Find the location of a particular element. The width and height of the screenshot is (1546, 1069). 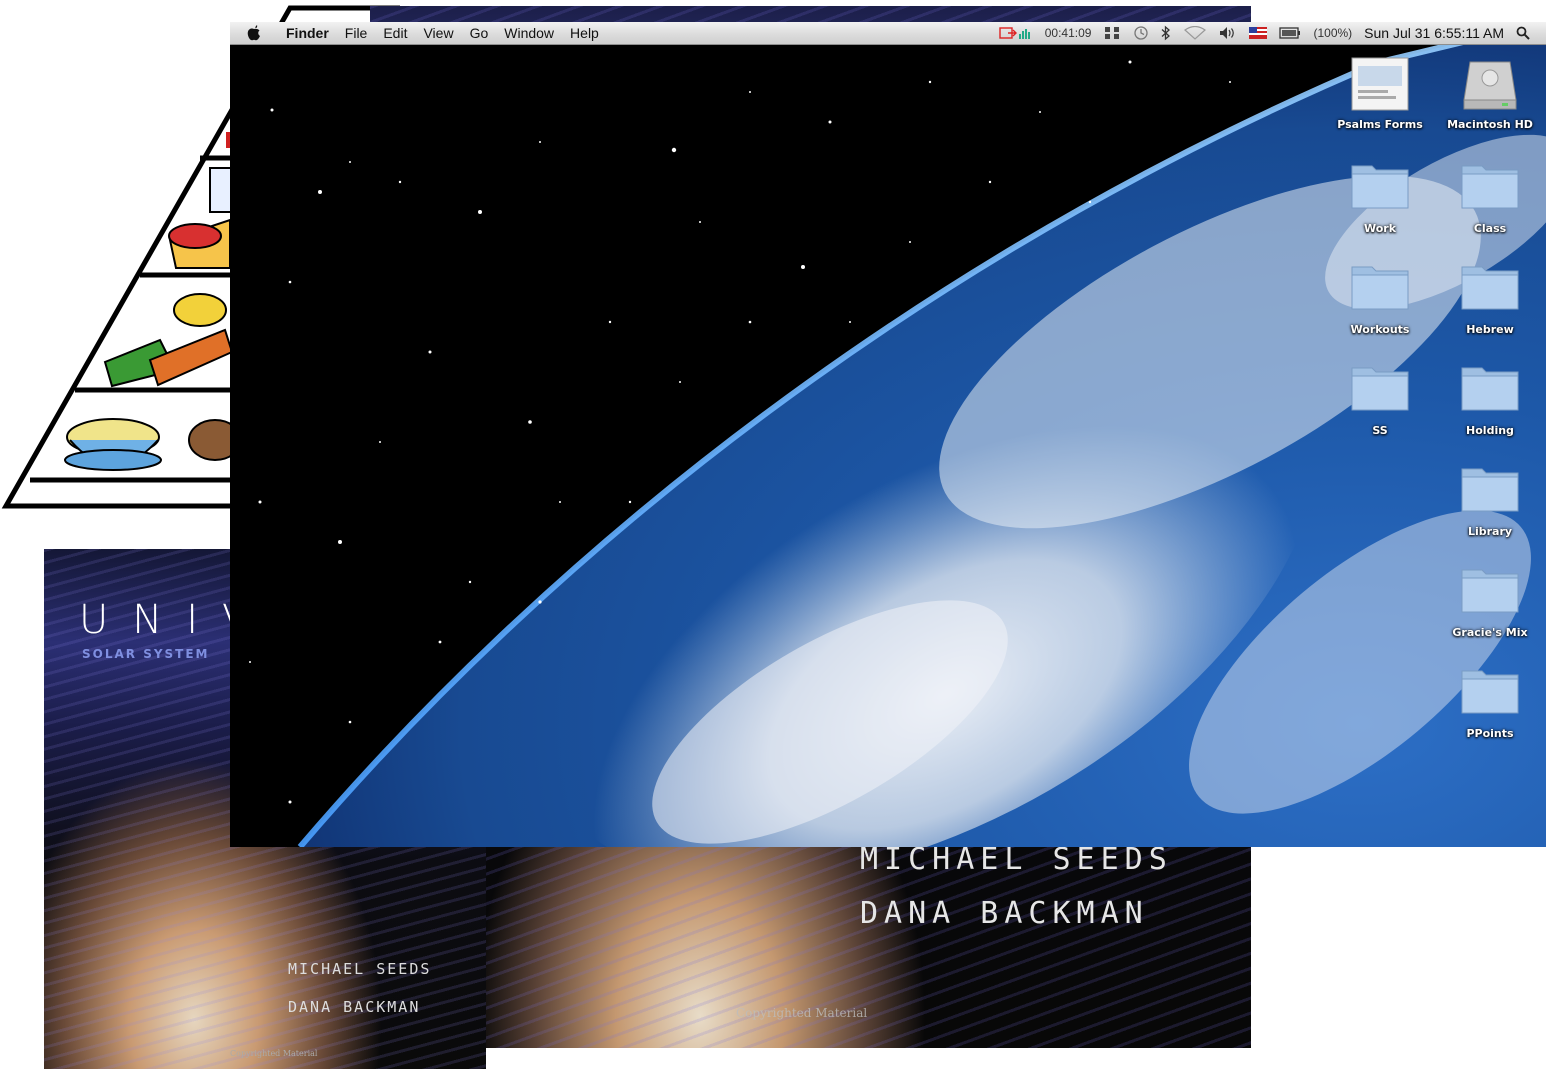

desktop-icon-psalms-forms: Psalms Forms is located at coordinates (1380, 94).